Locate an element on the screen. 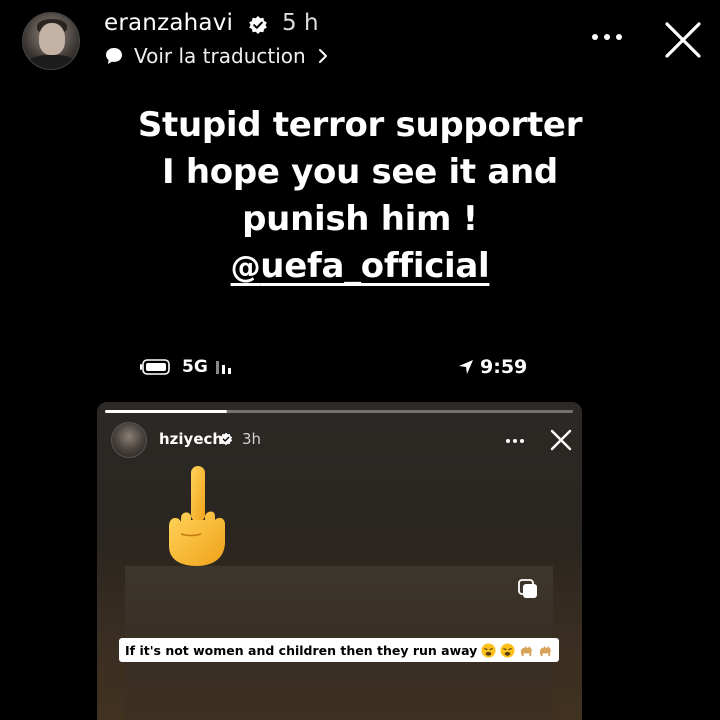 This screenshot has width=720, height=720. embedded-avatar is located at coordinates (129, 440).